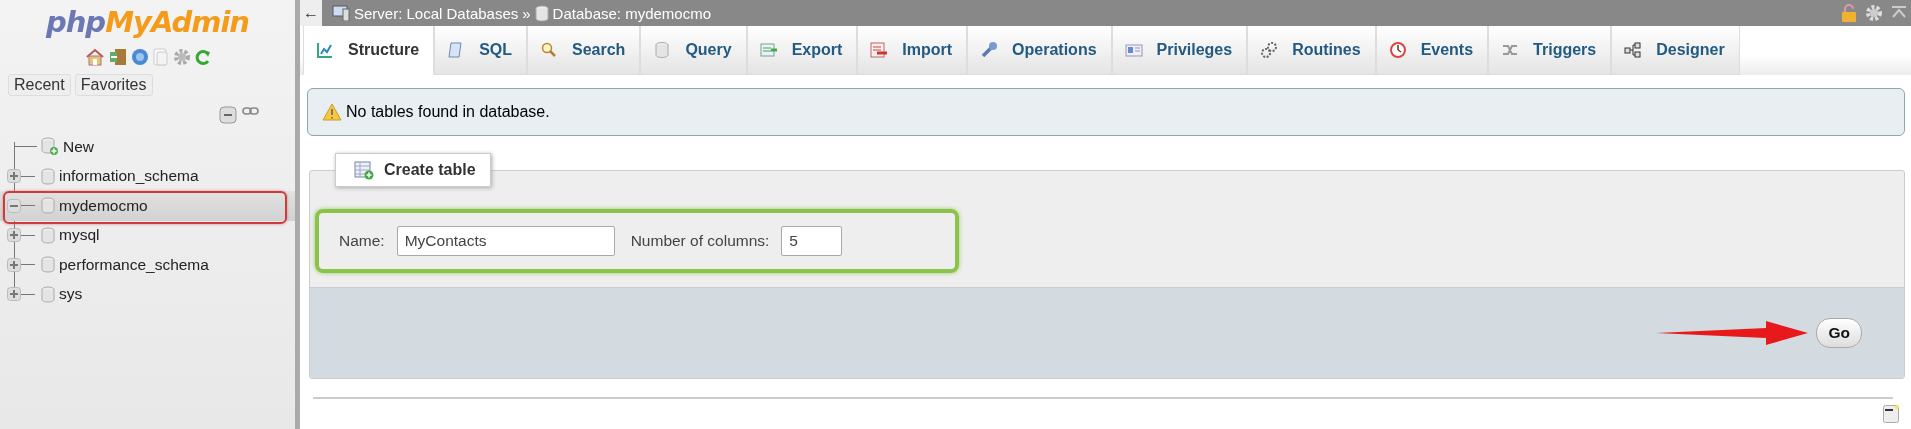 Image resolution: width=1911 pixels, height=429 pixels. What do you see at coordinates (1179, 50) in the screenshot?
I see `tab: Privileges` at bounding box center [1179, 50].